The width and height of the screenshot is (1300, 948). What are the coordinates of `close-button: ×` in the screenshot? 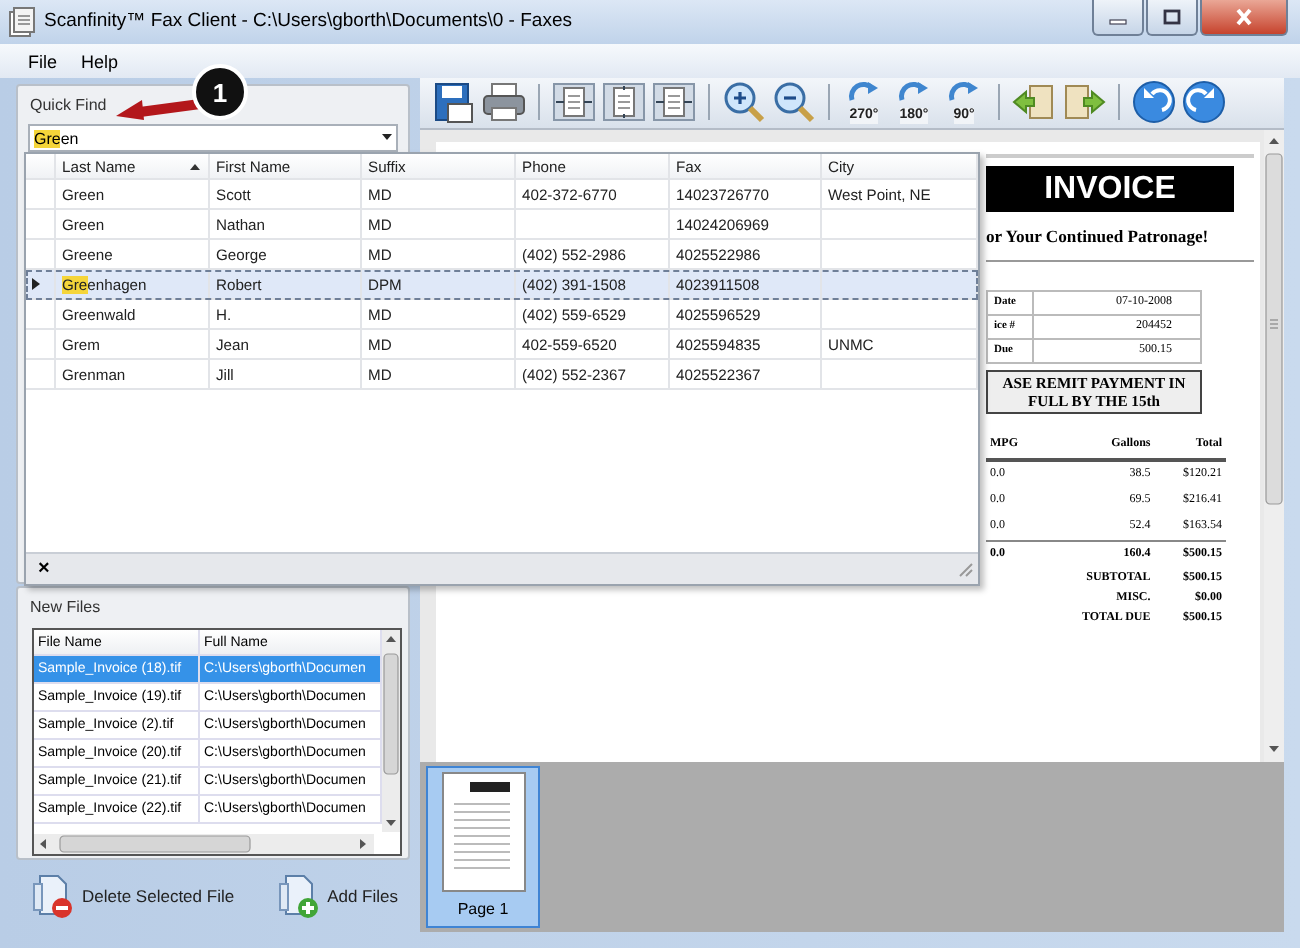 It's located at (44, 569).